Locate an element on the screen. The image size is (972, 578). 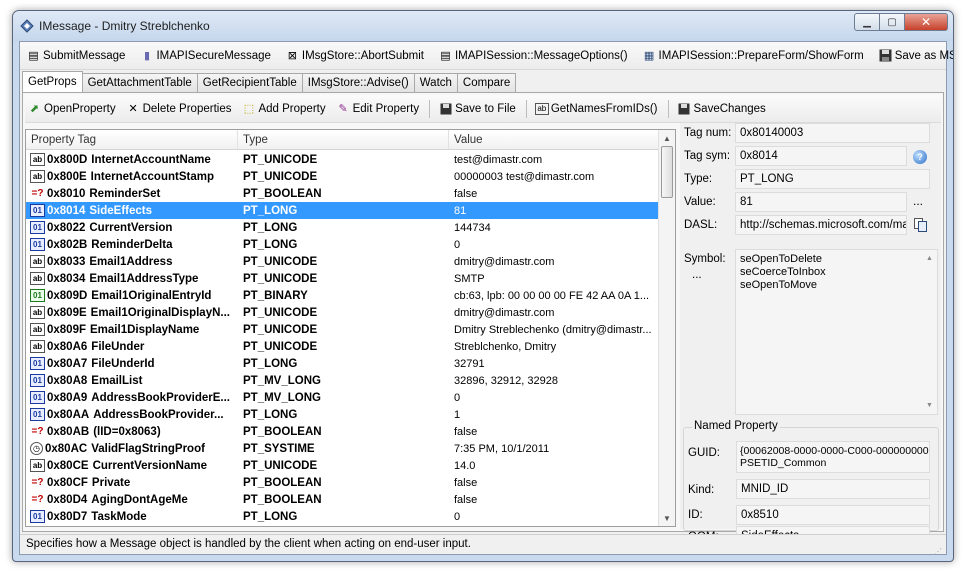
close-button: ✕ is located at coordinates (926, 22).